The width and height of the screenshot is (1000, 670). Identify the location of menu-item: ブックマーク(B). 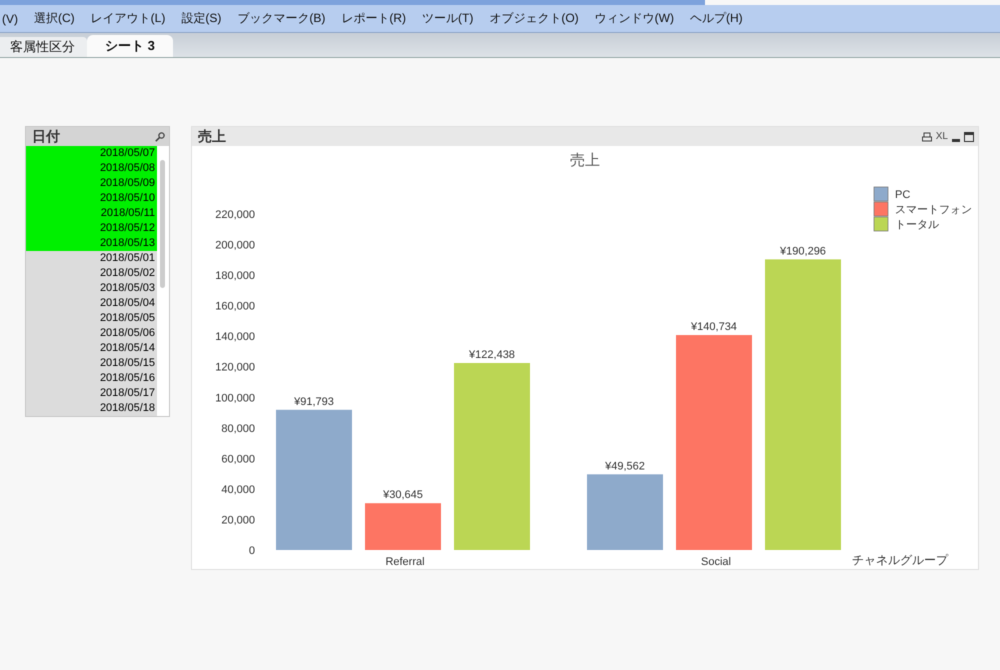
(285, 18).